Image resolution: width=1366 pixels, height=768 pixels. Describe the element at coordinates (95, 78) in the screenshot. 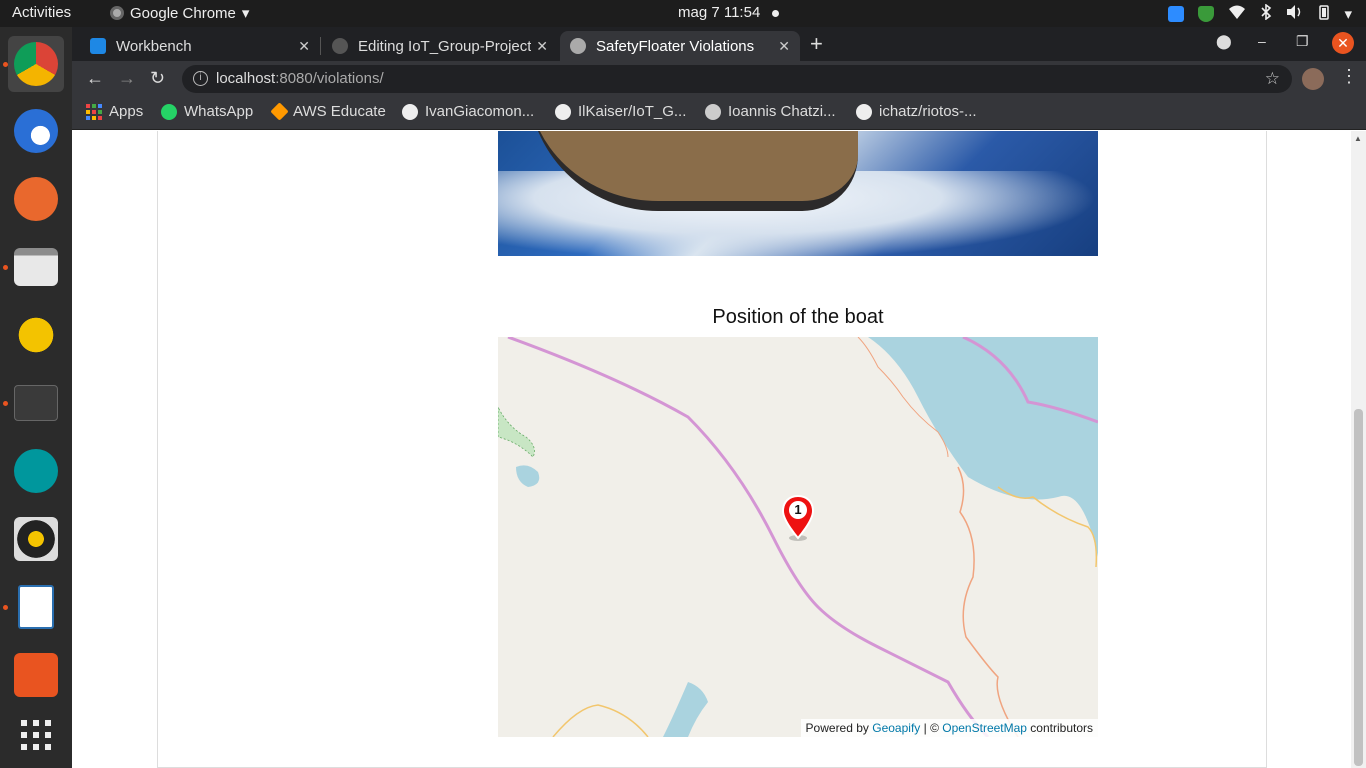

I see `back-button: ←` at that location.